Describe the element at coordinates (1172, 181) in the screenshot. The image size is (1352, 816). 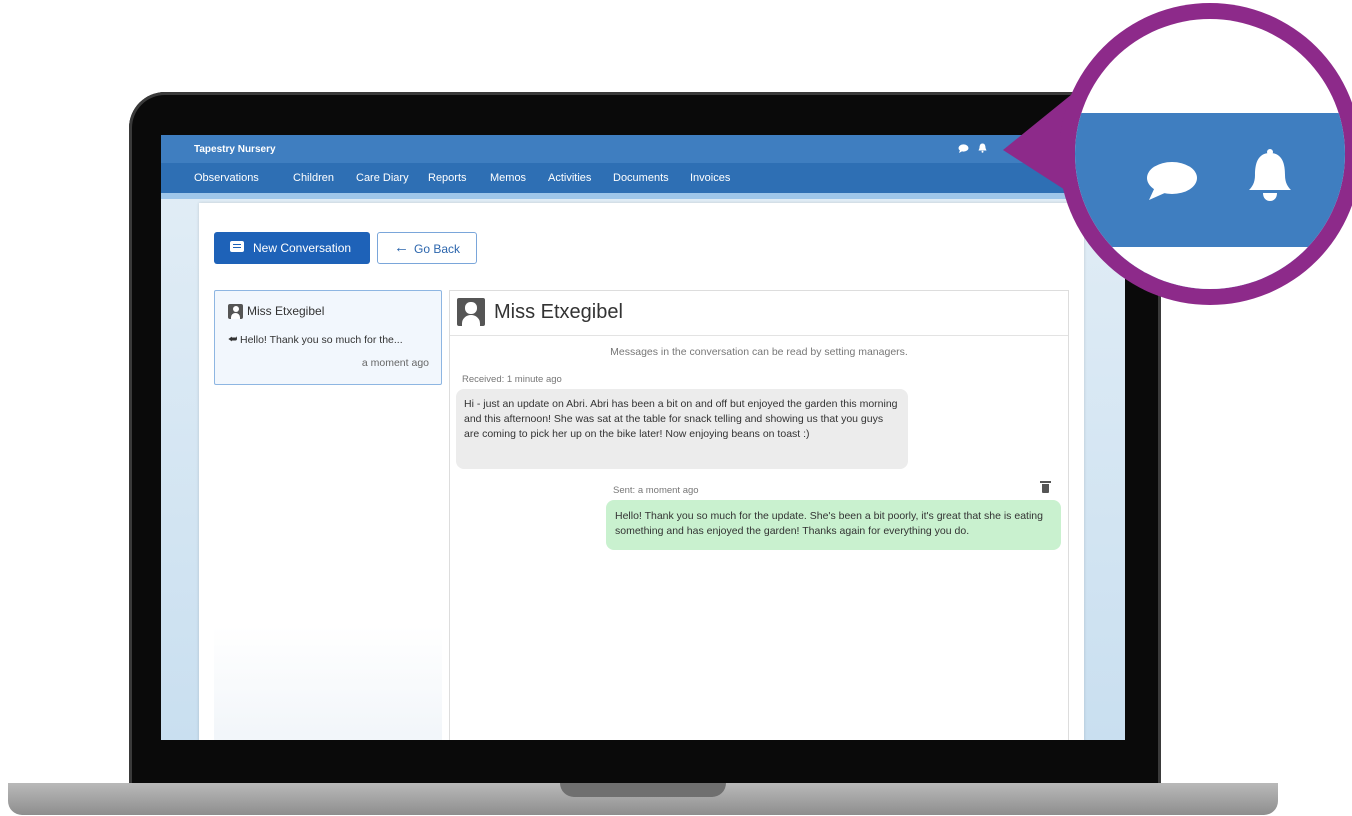
I see `chat-bubble-icon` at that location.